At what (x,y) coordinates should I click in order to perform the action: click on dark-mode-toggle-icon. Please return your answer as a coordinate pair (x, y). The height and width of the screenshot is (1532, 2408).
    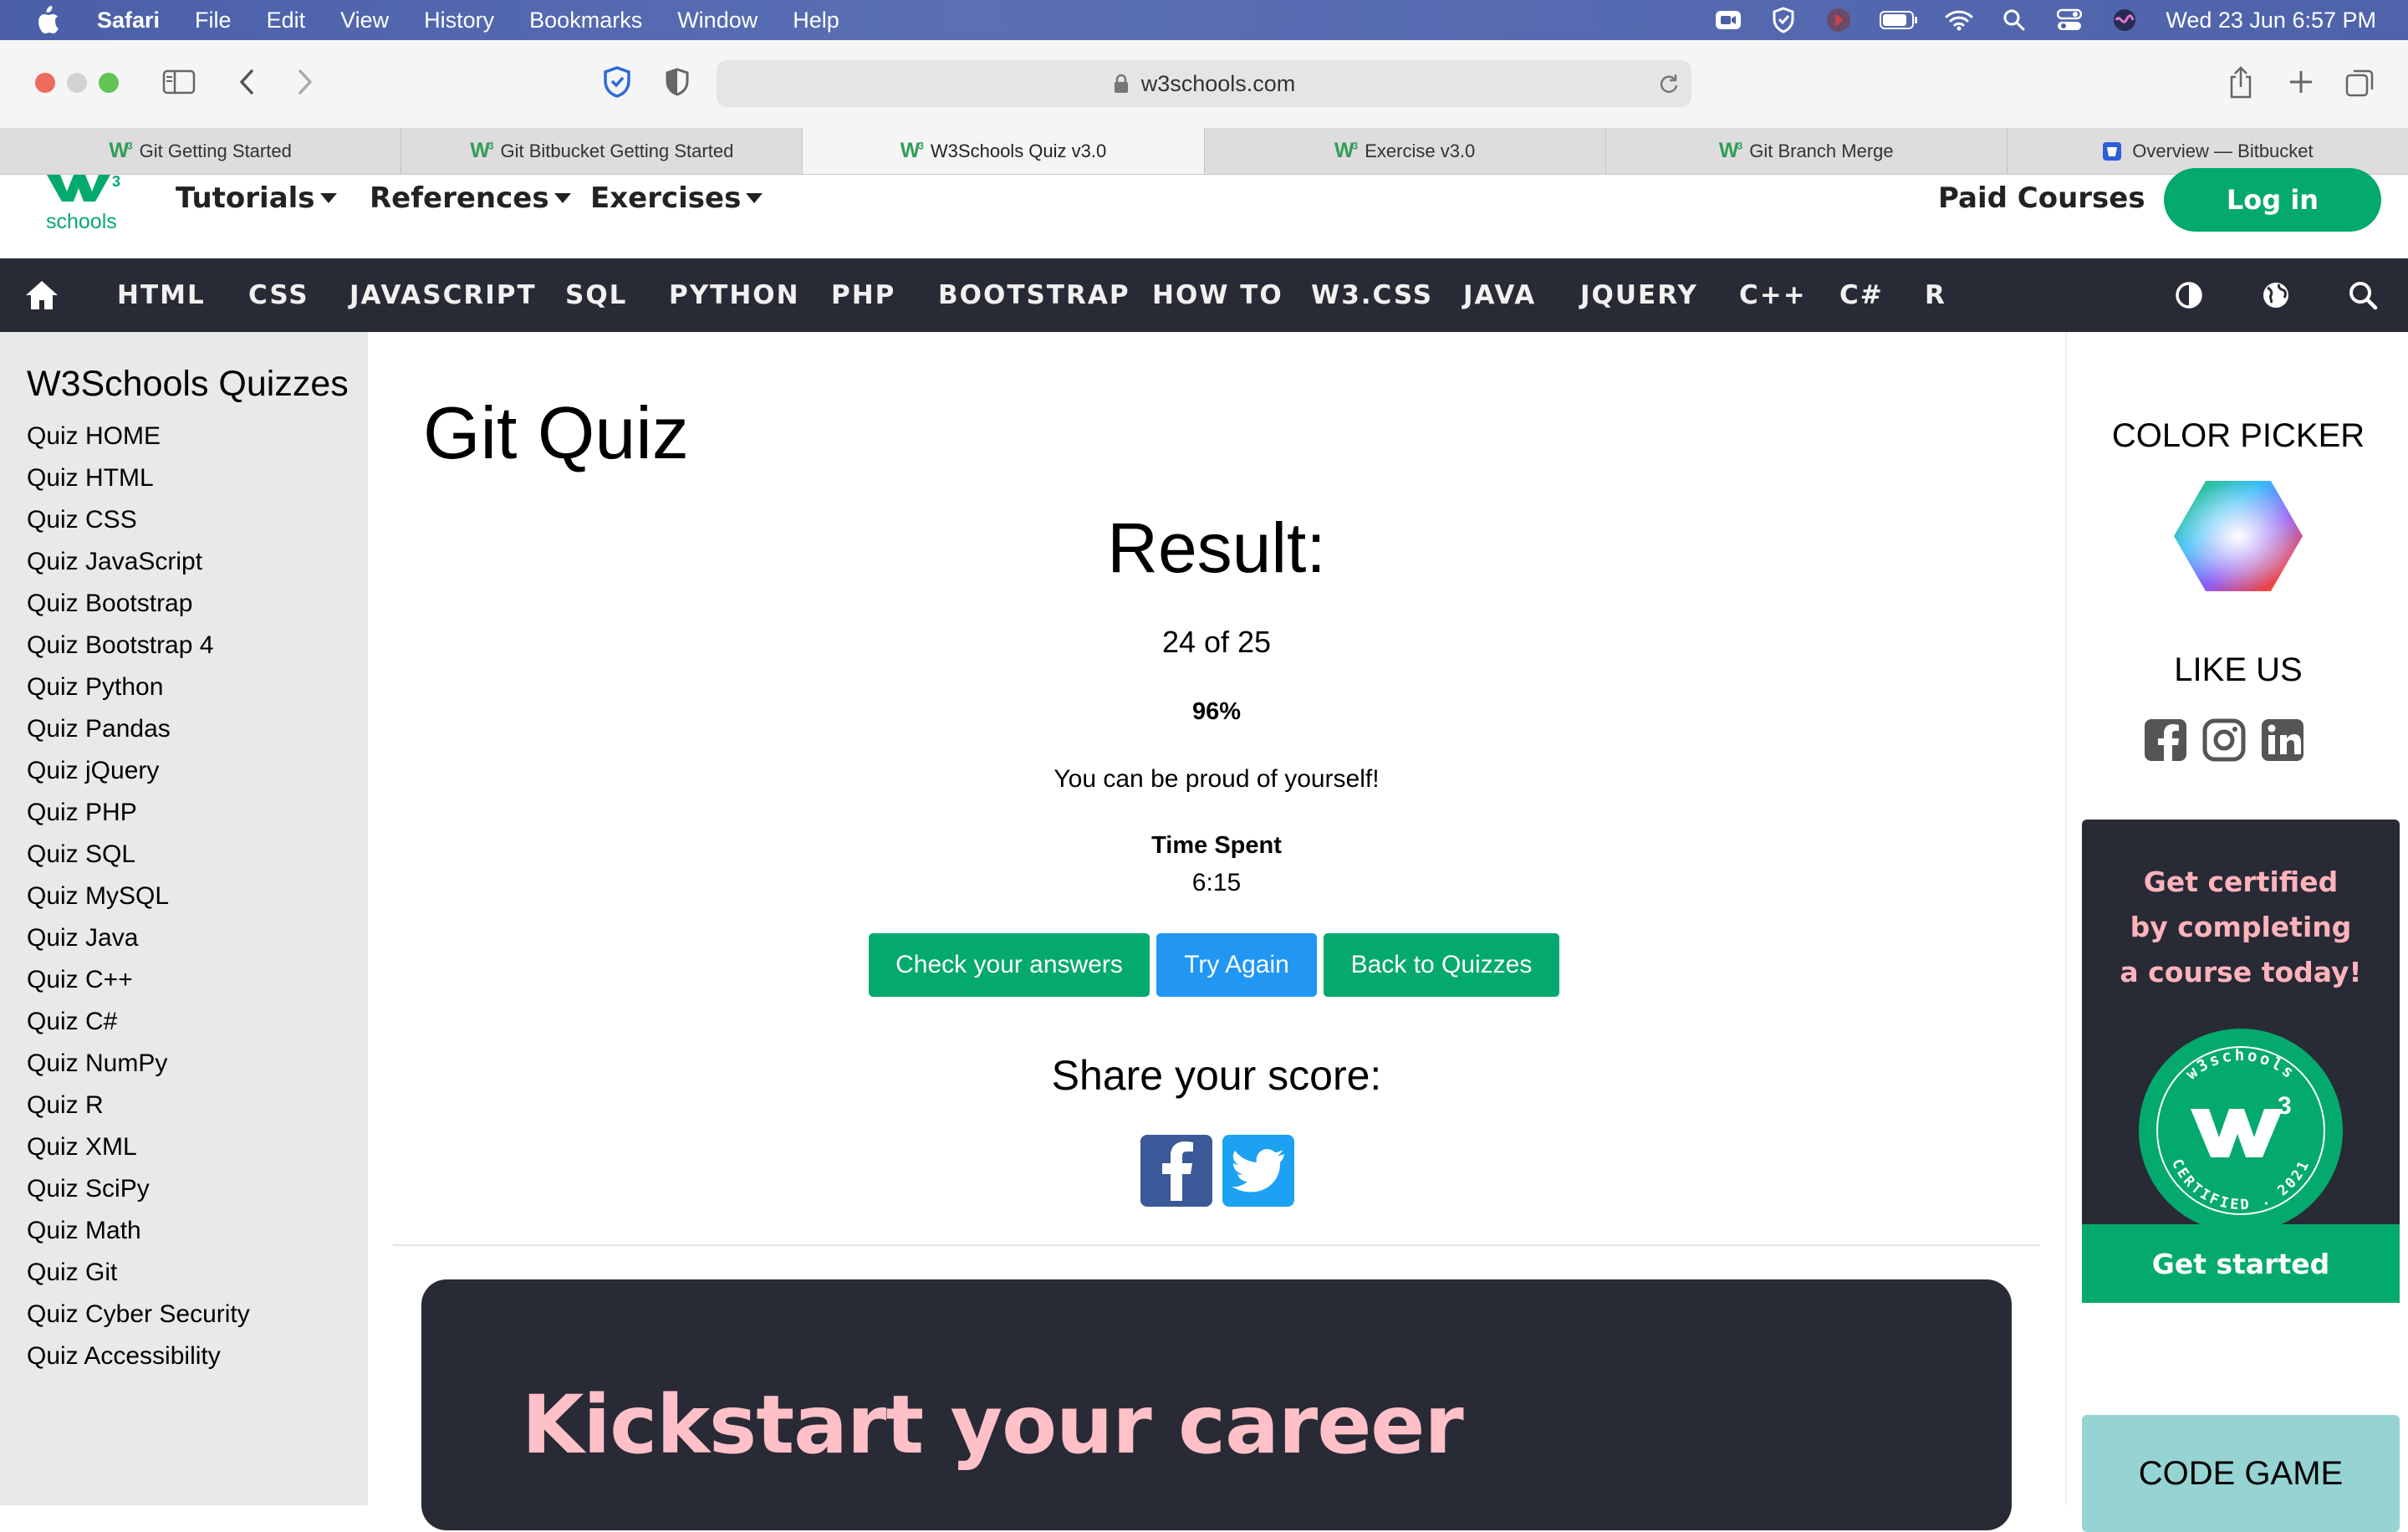
    Looking at the image, I should click on (2189, 295).